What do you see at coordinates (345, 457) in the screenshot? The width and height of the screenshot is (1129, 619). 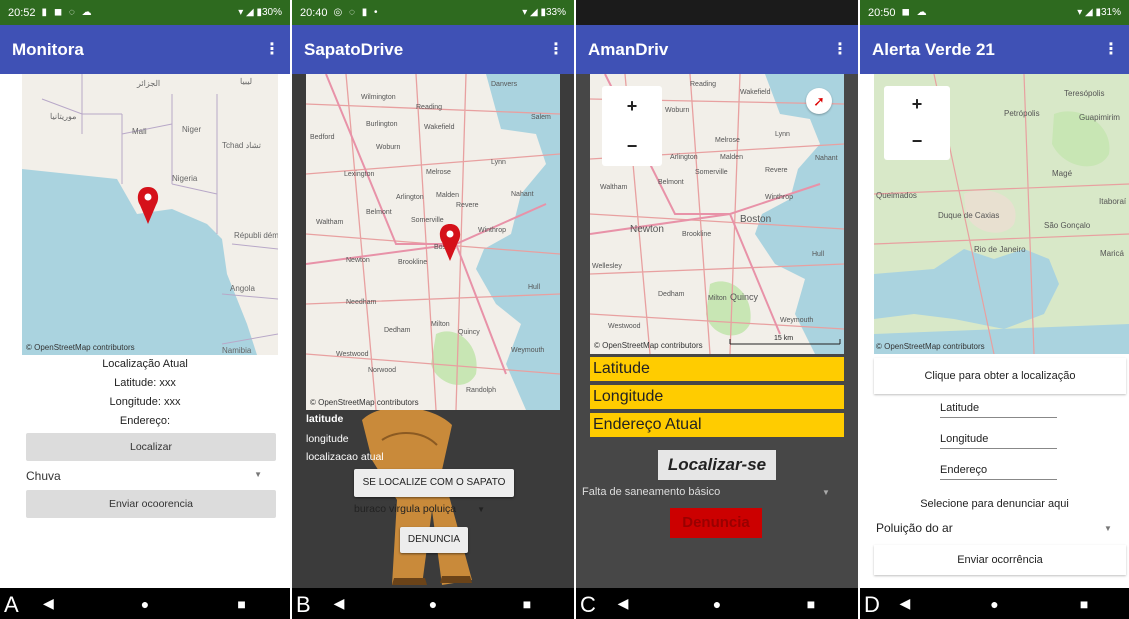 I see `current-location-label: localizacao atual` at bounding box center [345, 457].